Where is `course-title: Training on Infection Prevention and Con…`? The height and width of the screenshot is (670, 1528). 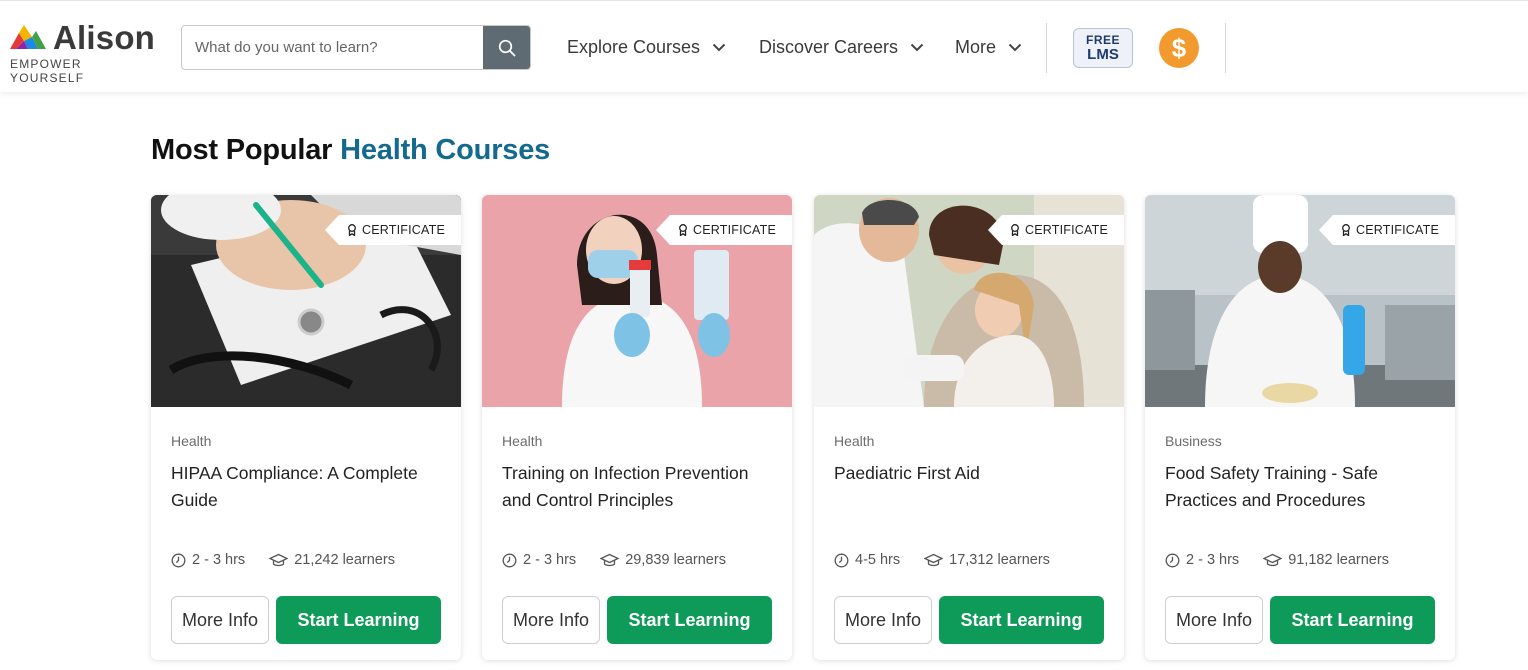
course-title: Training on Infection Prevention and Con… is located at coordinates (638, 487).